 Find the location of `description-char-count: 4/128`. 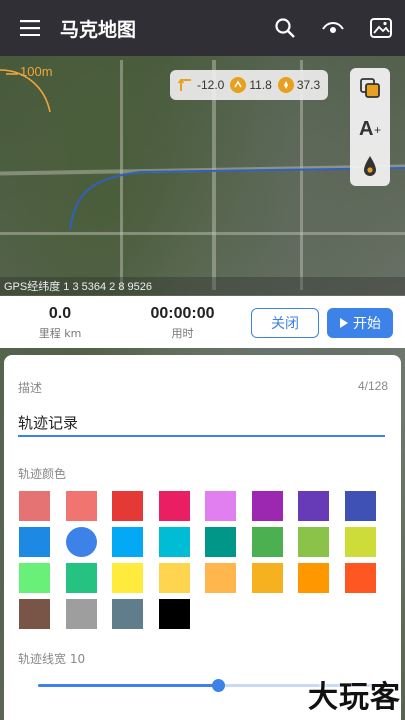

description-char-count: 4/128 is located at coordinates (372, 386).